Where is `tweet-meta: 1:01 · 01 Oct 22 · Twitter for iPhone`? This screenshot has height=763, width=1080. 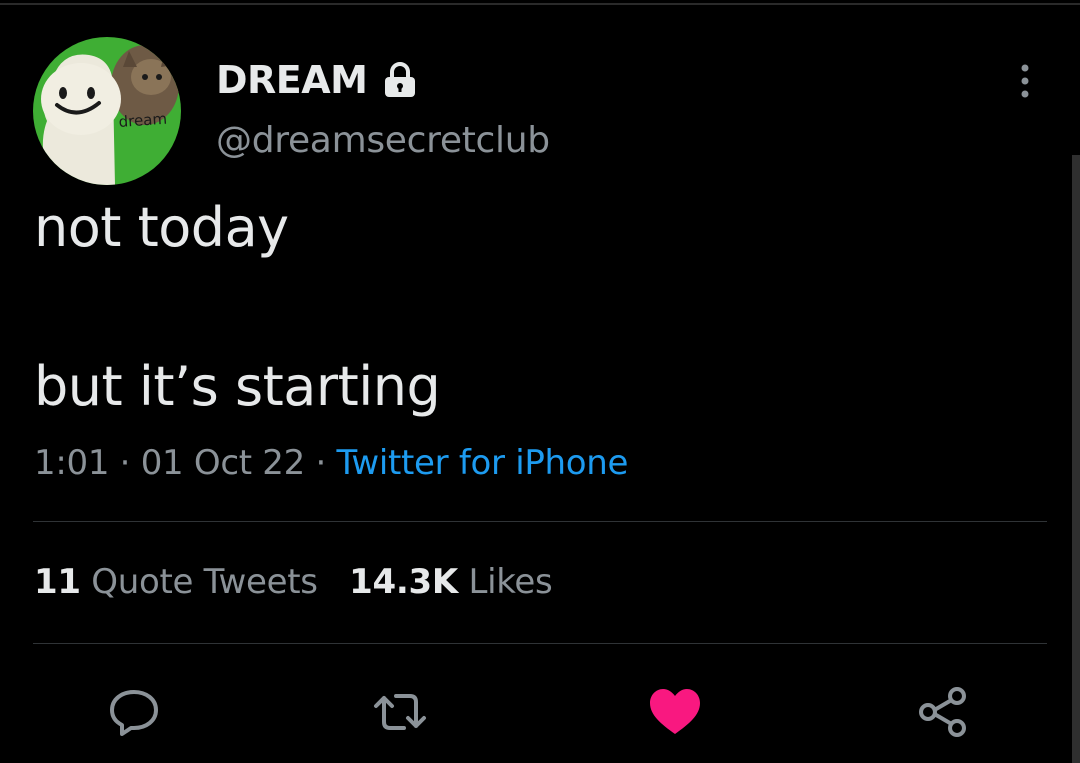
tweet-meta: 1:01 · 01 Oct 22 · Twitter for iPhone is located at coordinates (331, 463).